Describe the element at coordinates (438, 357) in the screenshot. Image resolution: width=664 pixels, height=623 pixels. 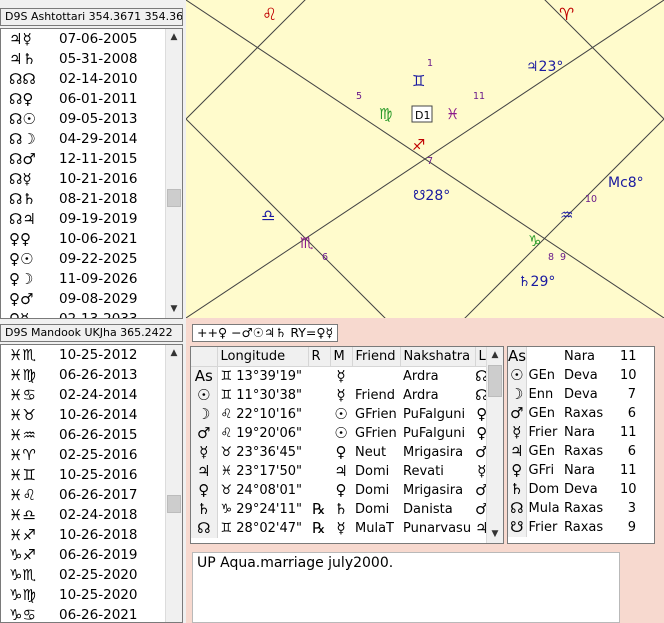
I see `col-nakshatra: Nakshatra` at that location.